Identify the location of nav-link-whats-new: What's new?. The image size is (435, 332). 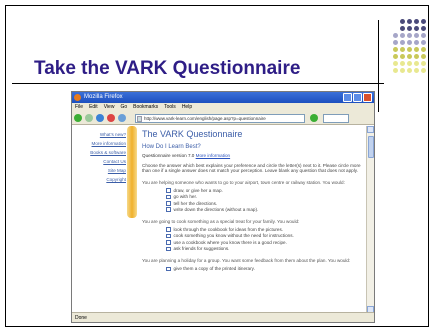
(100, 134).